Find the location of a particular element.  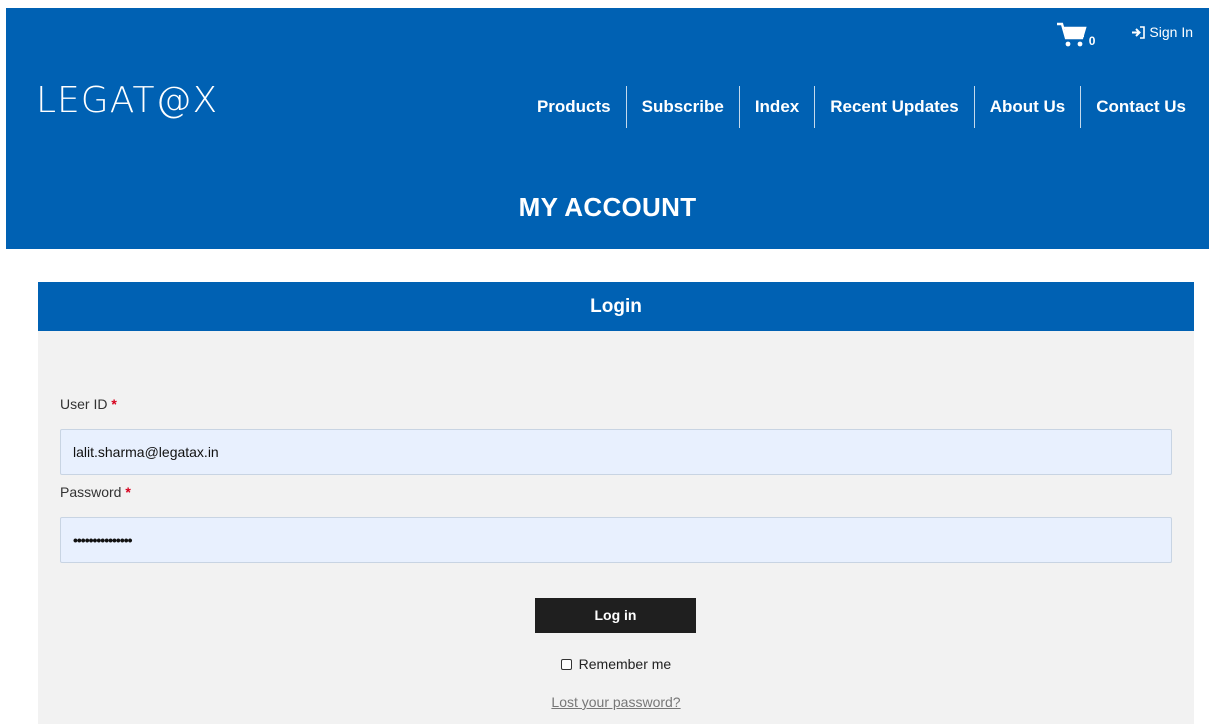

sign-in-icon is located at coordinates (1139, 32).